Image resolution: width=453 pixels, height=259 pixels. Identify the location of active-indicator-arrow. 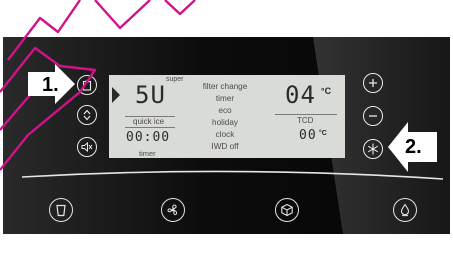
(116, 95).